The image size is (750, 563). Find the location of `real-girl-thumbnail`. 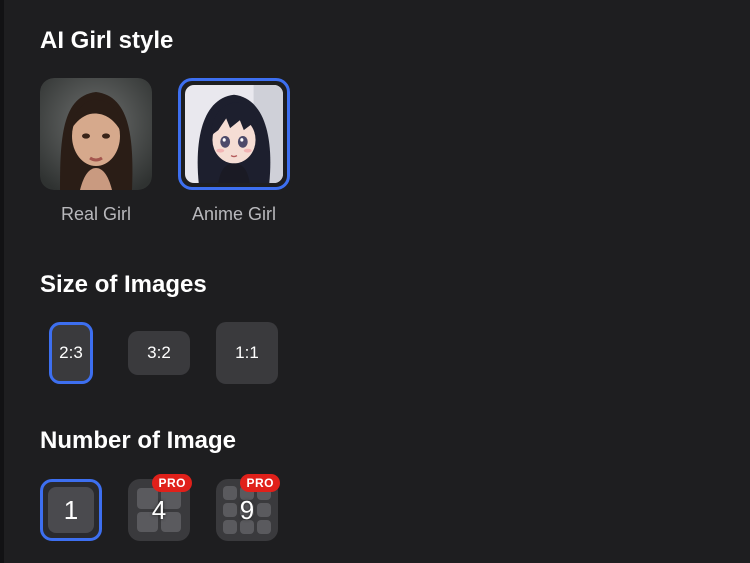

real-girl-thumbnail is located at coordinates (96, 134).